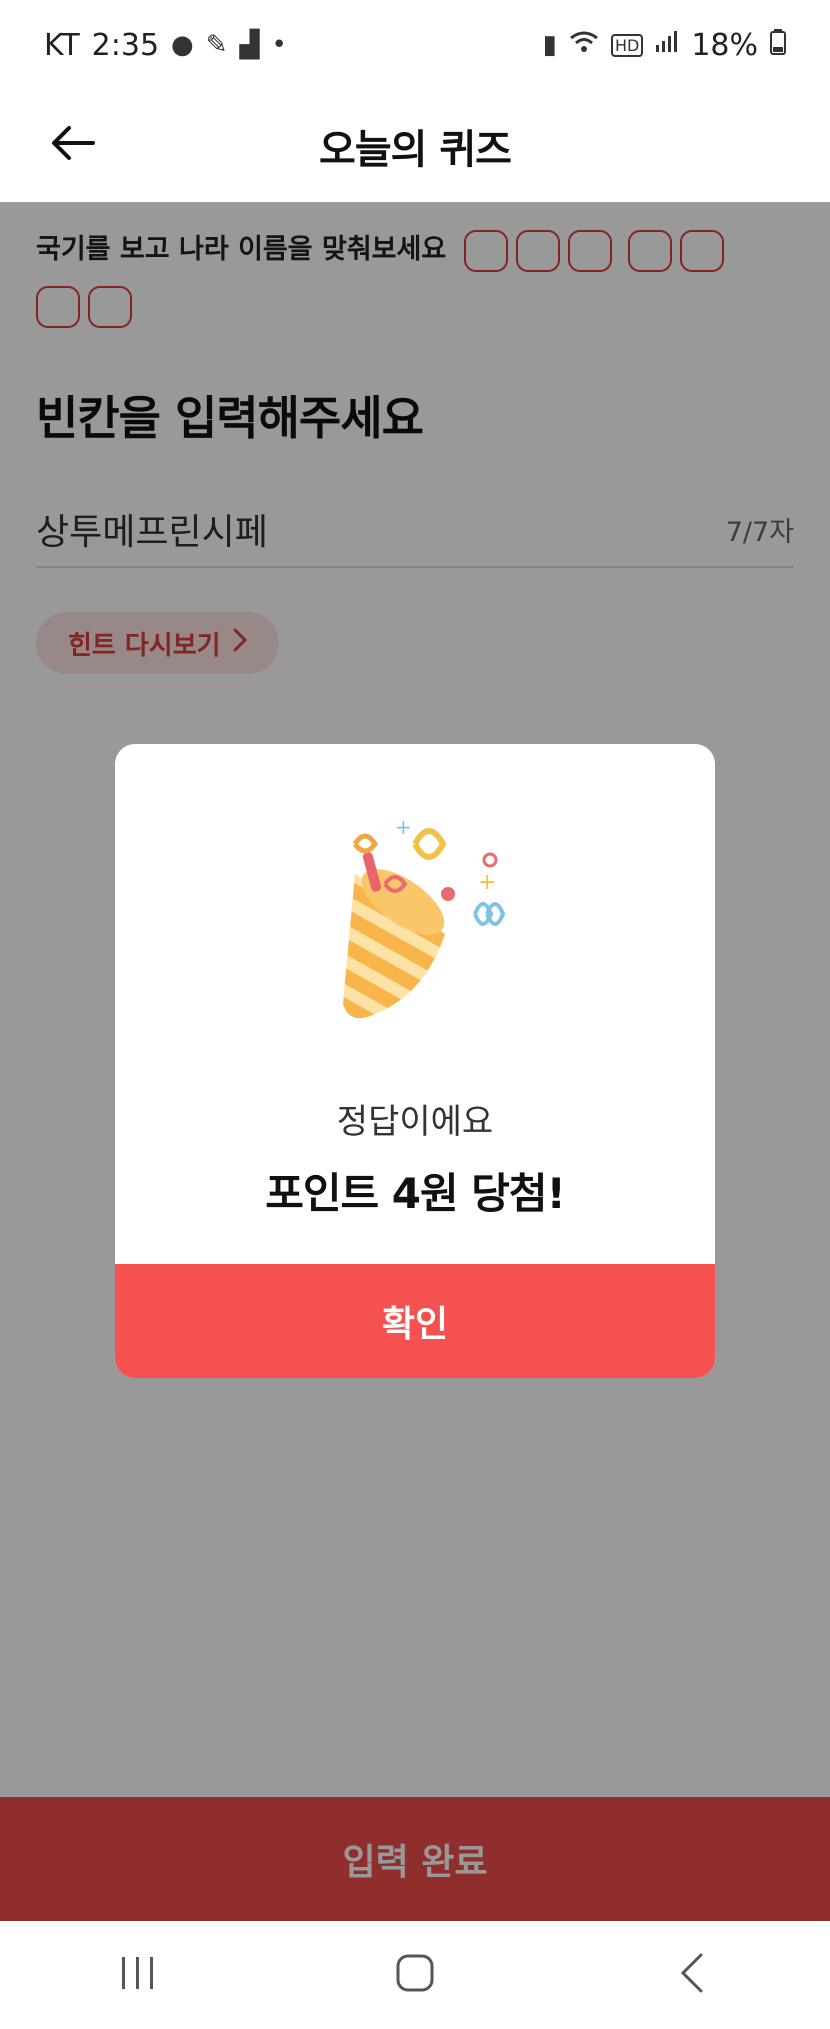 This screenshot has width=830, height=2029. Describe the element at coordinates (415, 150) in the screenshot. I see `page-title: 오늘의 퀴즈` at that location.